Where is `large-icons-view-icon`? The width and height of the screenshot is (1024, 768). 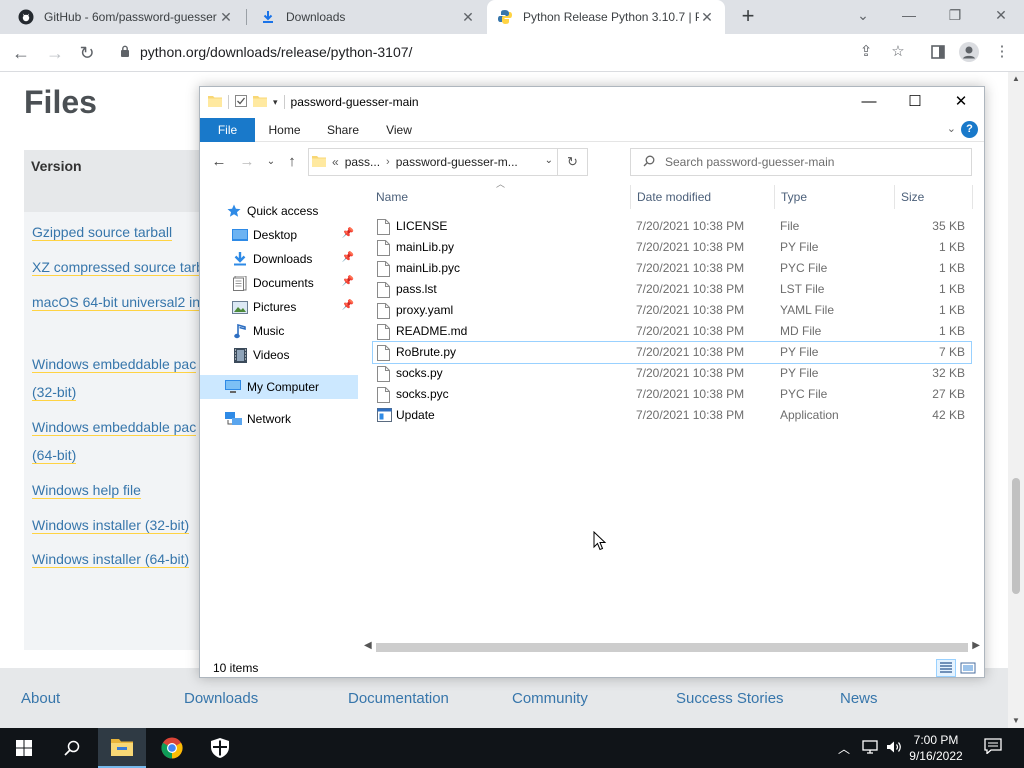
large-icons-view-icon is located at coordinates (968, 668).